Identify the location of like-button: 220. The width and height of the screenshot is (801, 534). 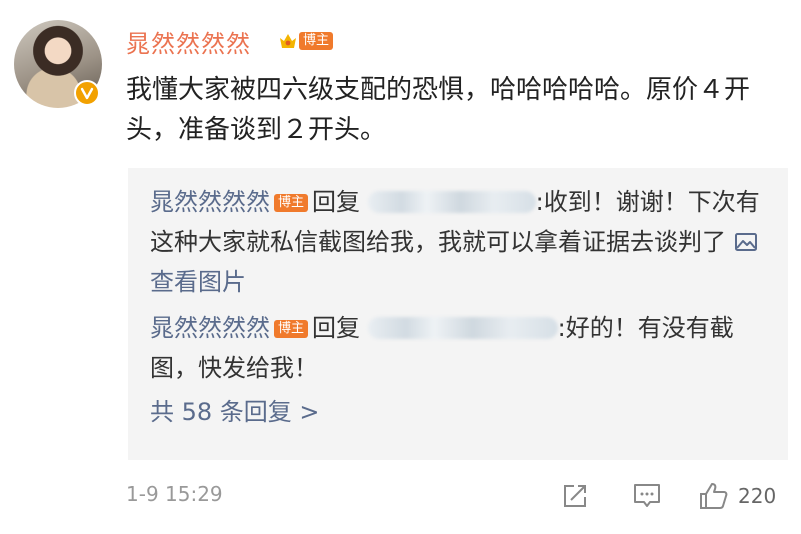
(737, 496).